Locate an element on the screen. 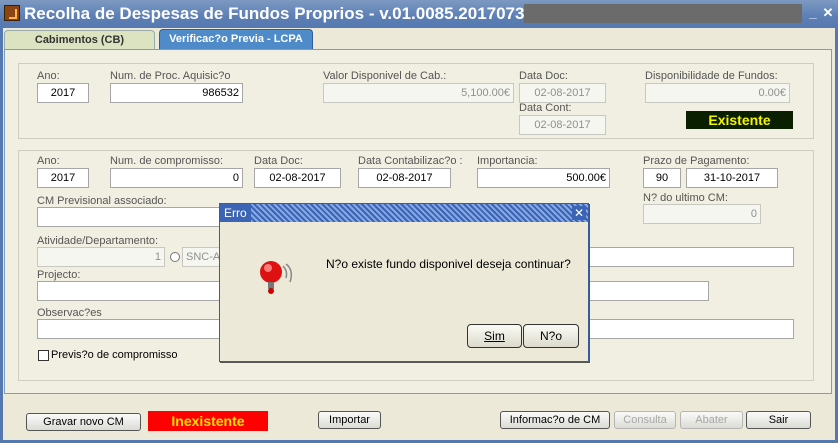  valor-disponivel-field: 5,100.00€ is located at coordinates (418, 93).